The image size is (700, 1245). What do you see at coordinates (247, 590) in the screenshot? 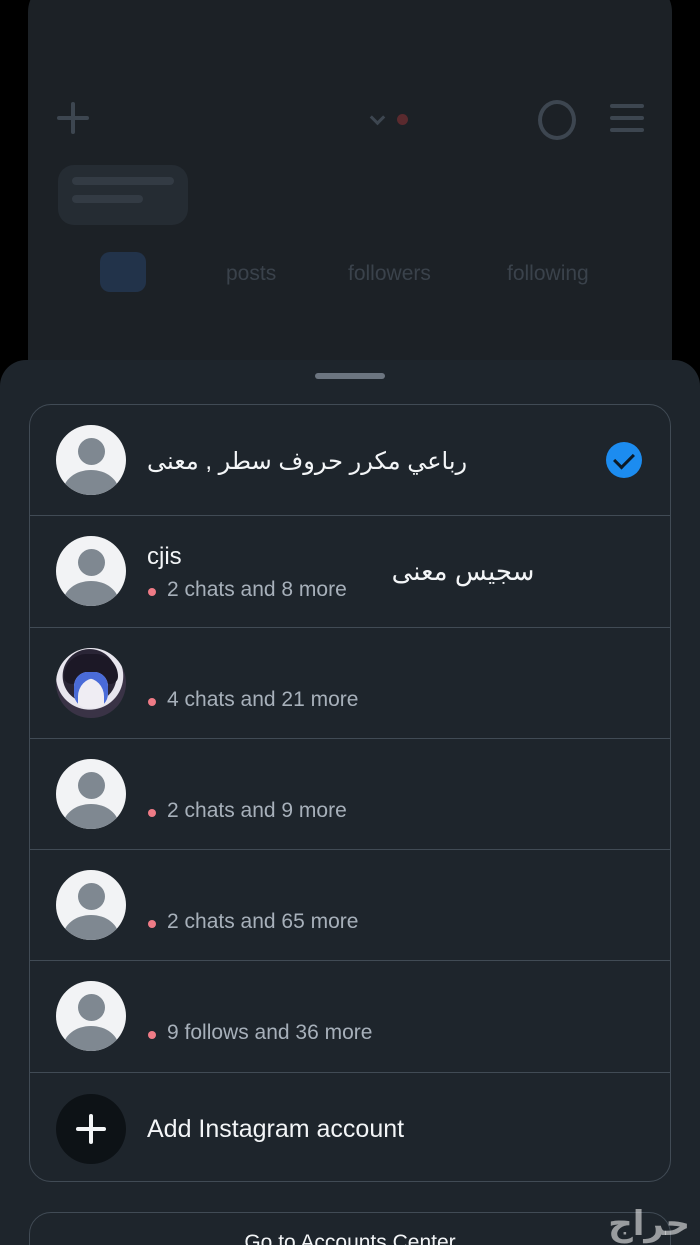
I see `account-activity: 2 chats and 8 more` at bounding box center [247, 590].